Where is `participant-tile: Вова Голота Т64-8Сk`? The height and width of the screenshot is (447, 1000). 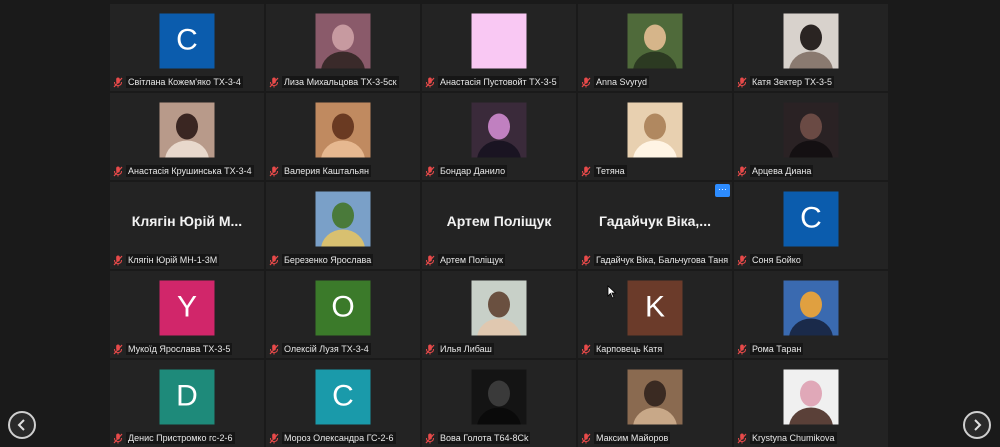
participant-tile: Вова Голота Т64-8Сk is located at coordinates (499, 403).